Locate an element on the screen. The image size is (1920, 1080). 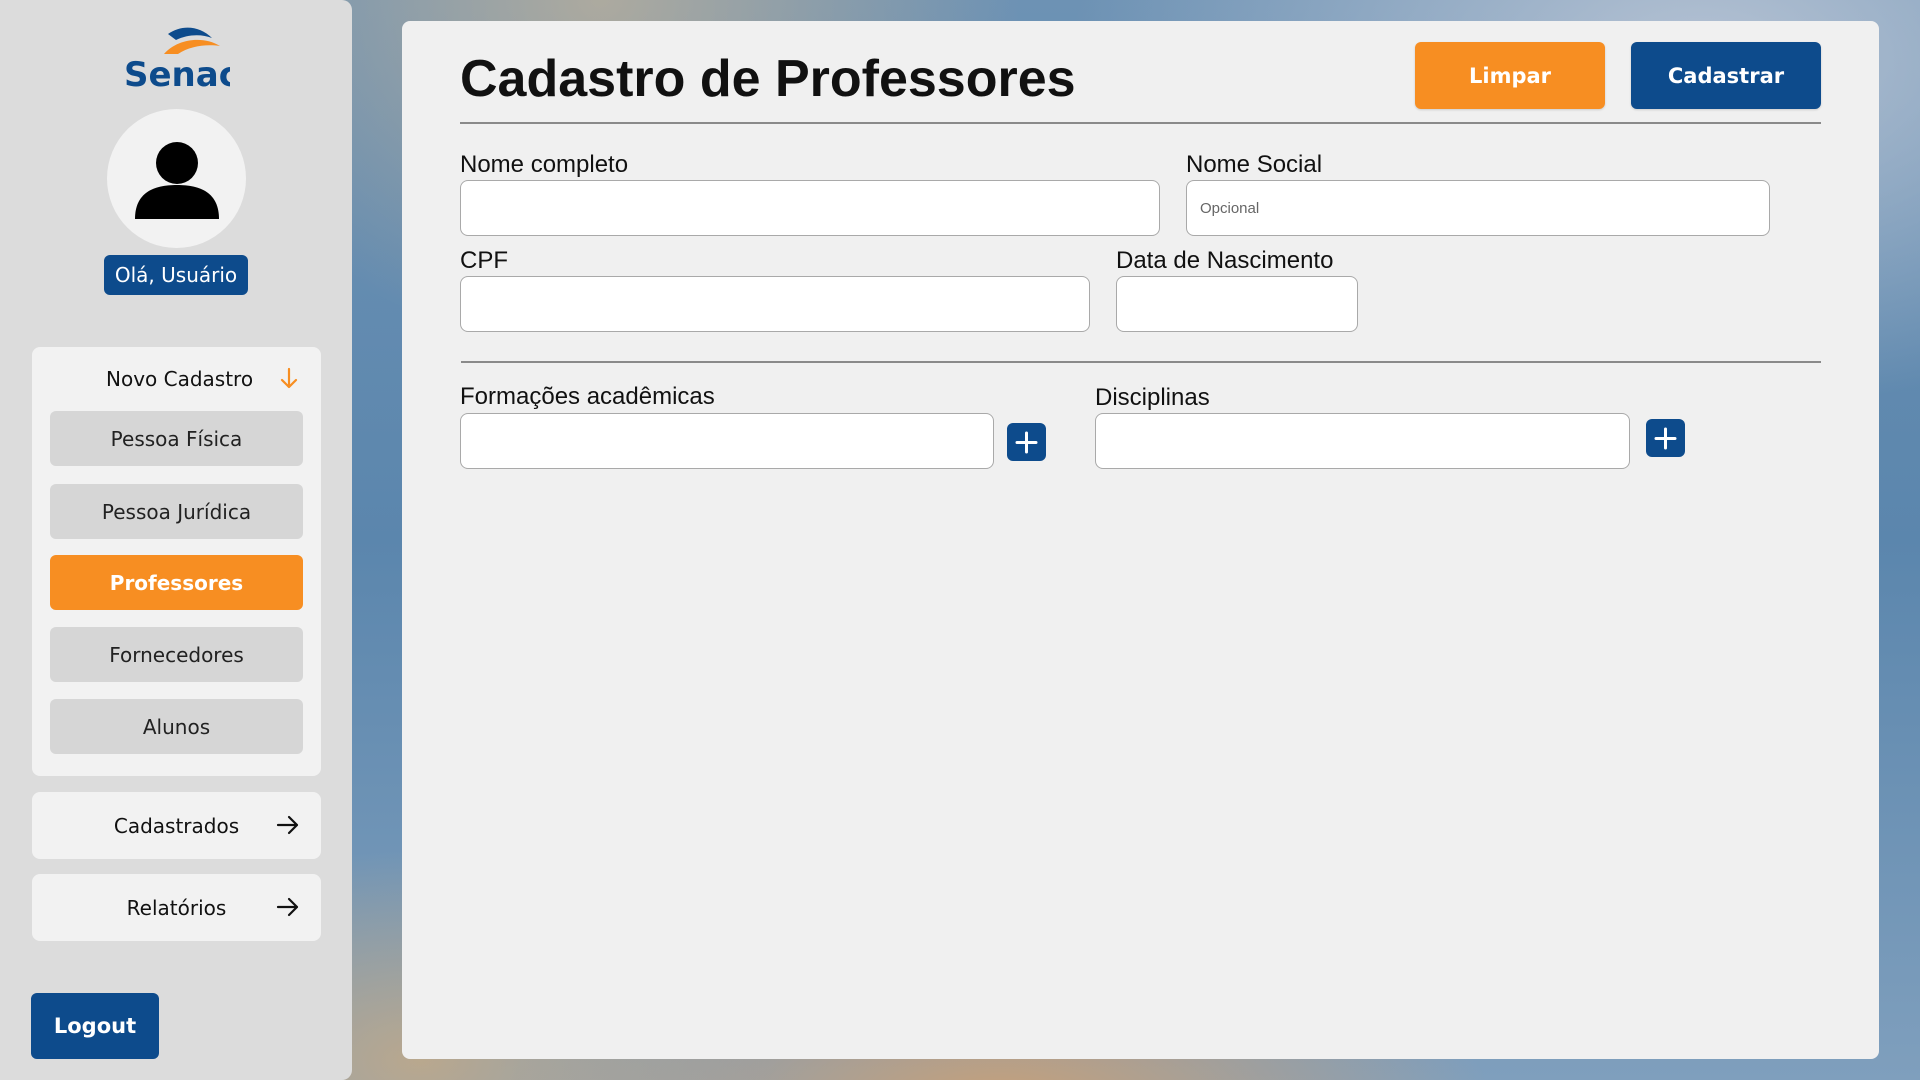
add-education-button is located at coordinates (1026, 442).